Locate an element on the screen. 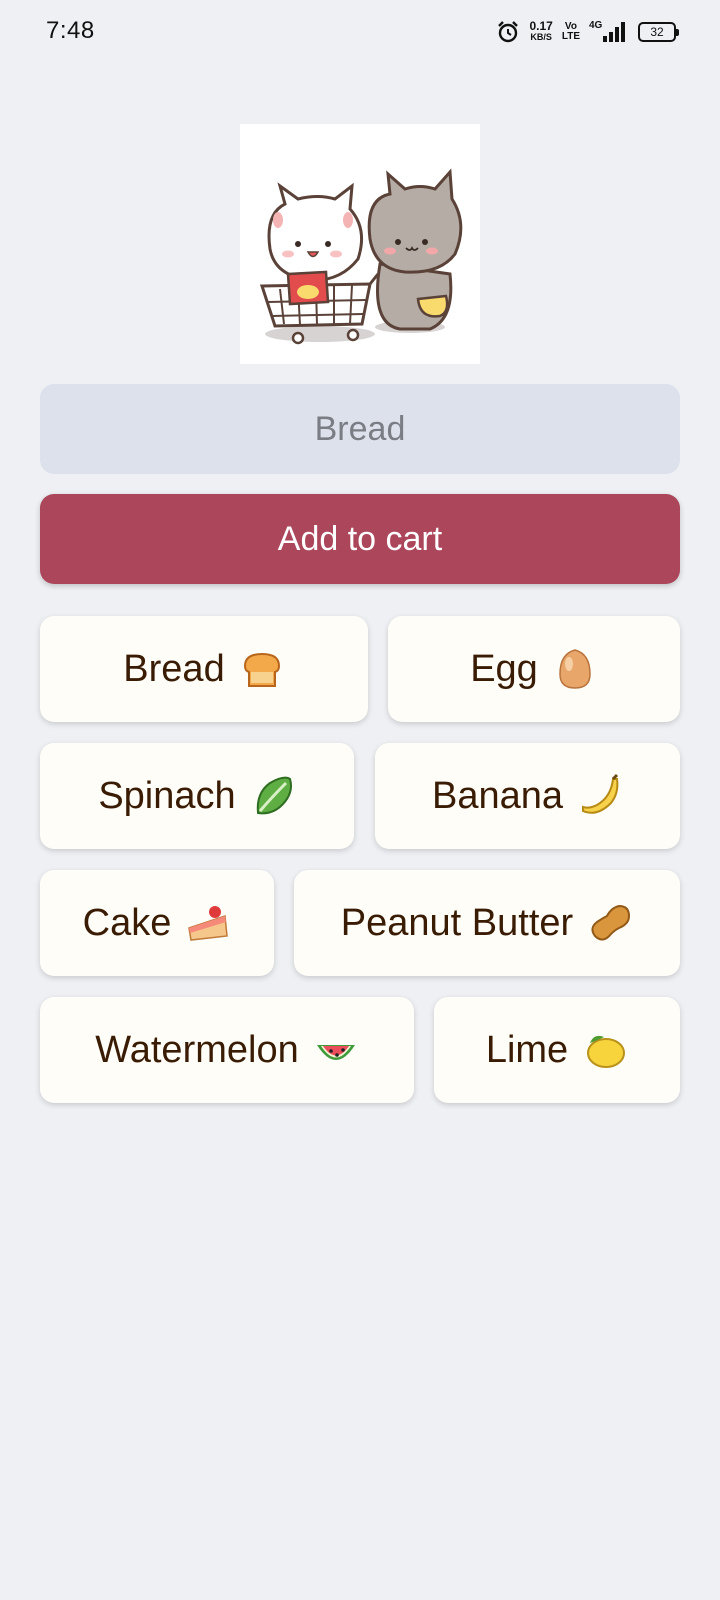 Image resolution: width=720 pixels, height=1600 pixels. banana-icon is located at coordinates (600, 793).